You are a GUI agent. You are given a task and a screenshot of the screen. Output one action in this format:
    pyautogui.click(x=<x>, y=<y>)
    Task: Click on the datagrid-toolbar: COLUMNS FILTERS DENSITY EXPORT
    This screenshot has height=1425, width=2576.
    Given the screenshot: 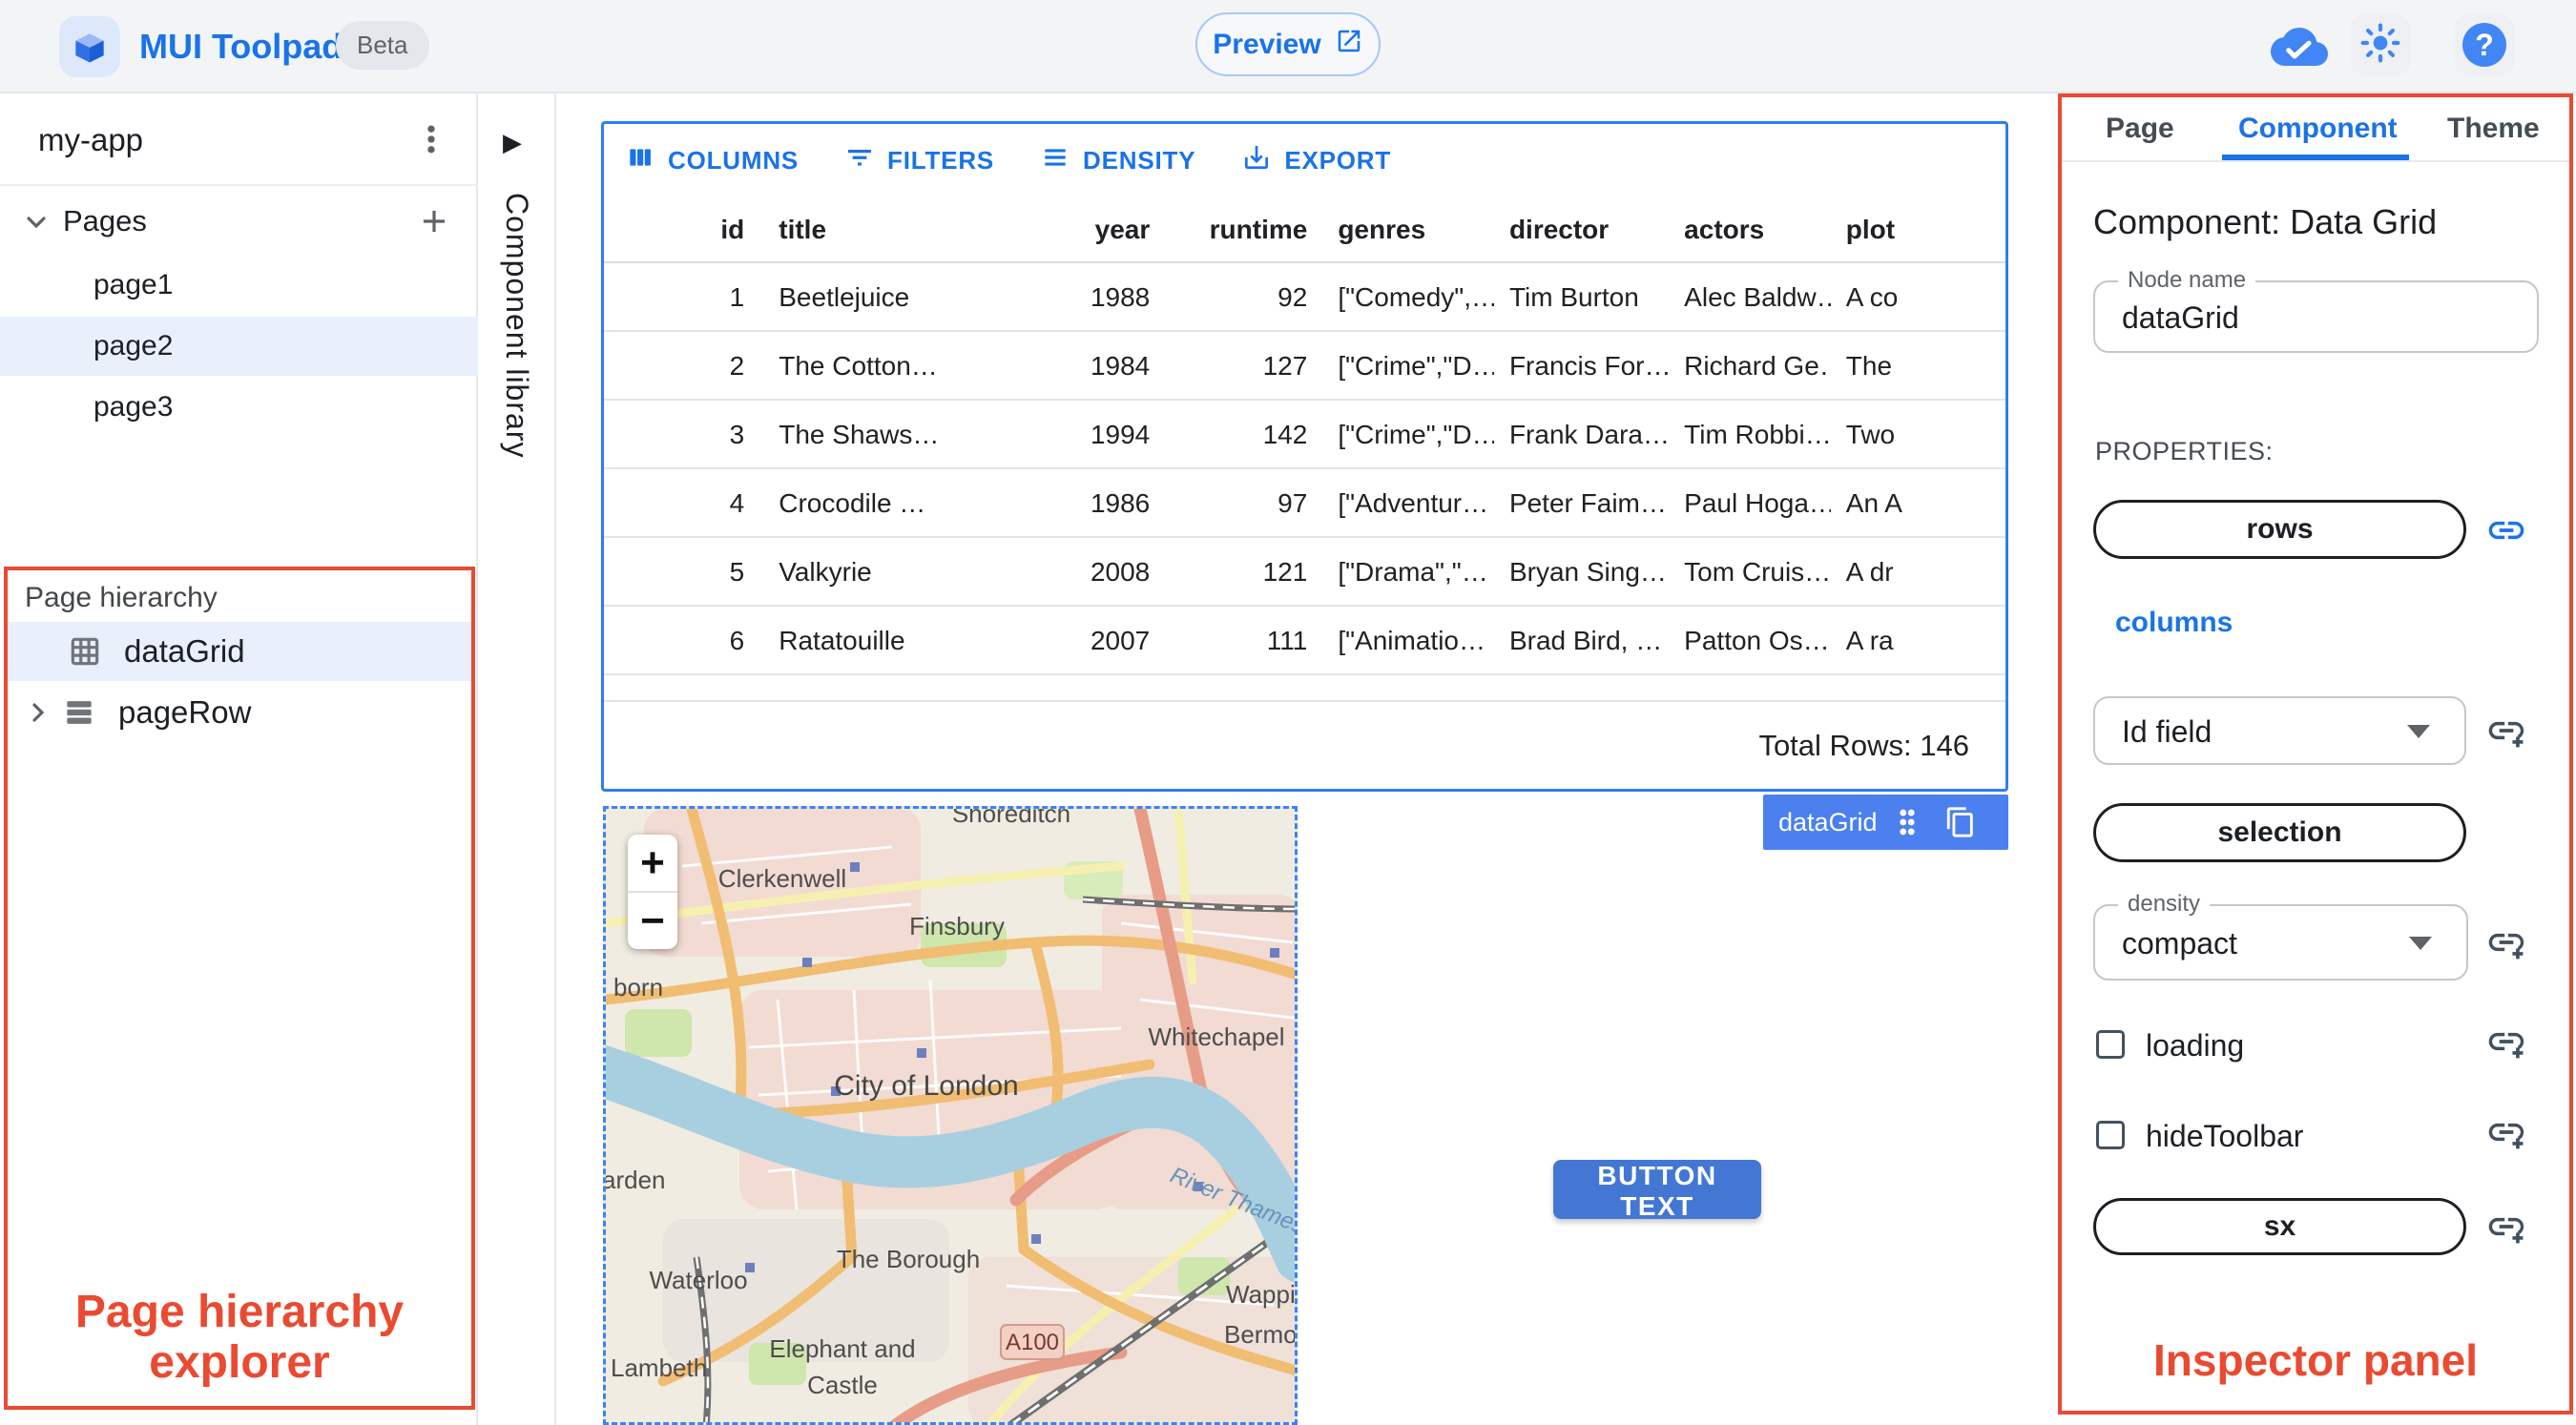 What is the action you would take?
    pyautogui.click(x=1304, y=160)
    